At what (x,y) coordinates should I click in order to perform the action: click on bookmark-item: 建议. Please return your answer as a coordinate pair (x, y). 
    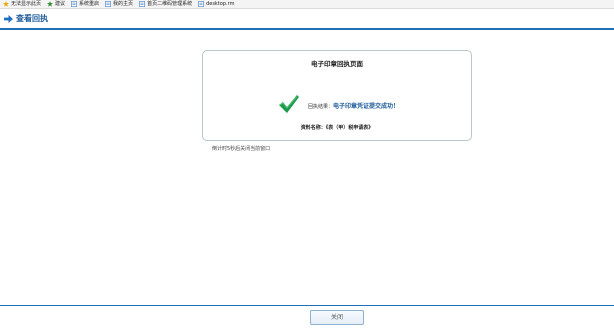
    Looking at the image, I should click on (56, 4).